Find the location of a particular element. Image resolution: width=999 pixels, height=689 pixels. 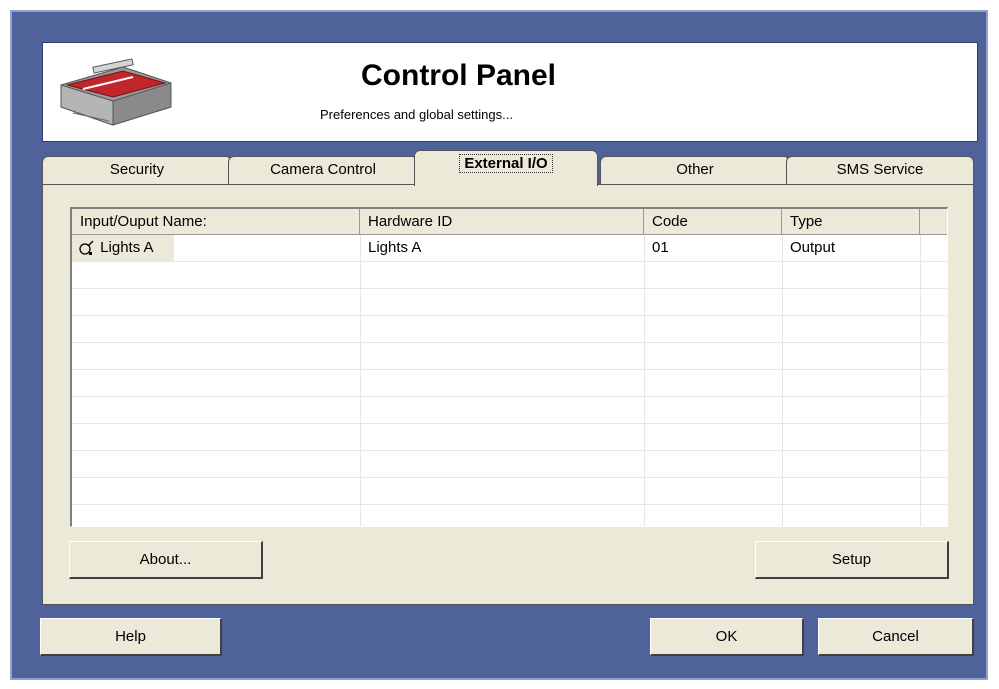

tab-external-io: External I/O is located at coordinates (506, 168).